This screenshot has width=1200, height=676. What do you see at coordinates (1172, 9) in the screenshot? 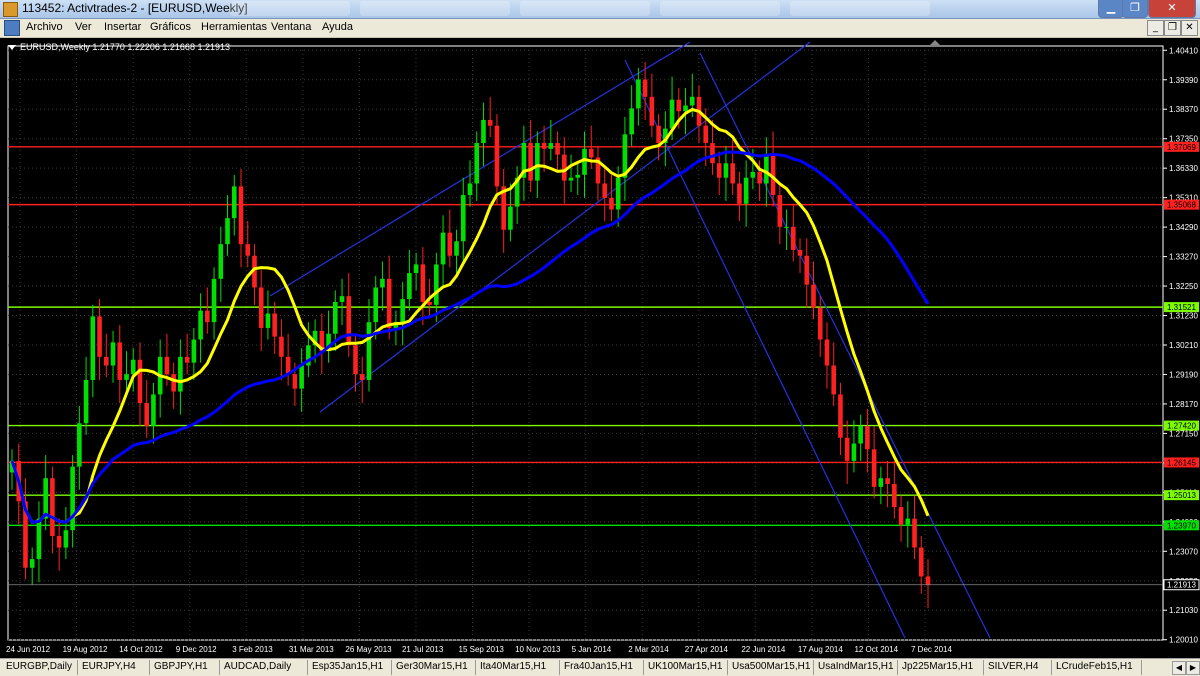
I see `close-icon: ✕` at bounding box center [1172, 9].